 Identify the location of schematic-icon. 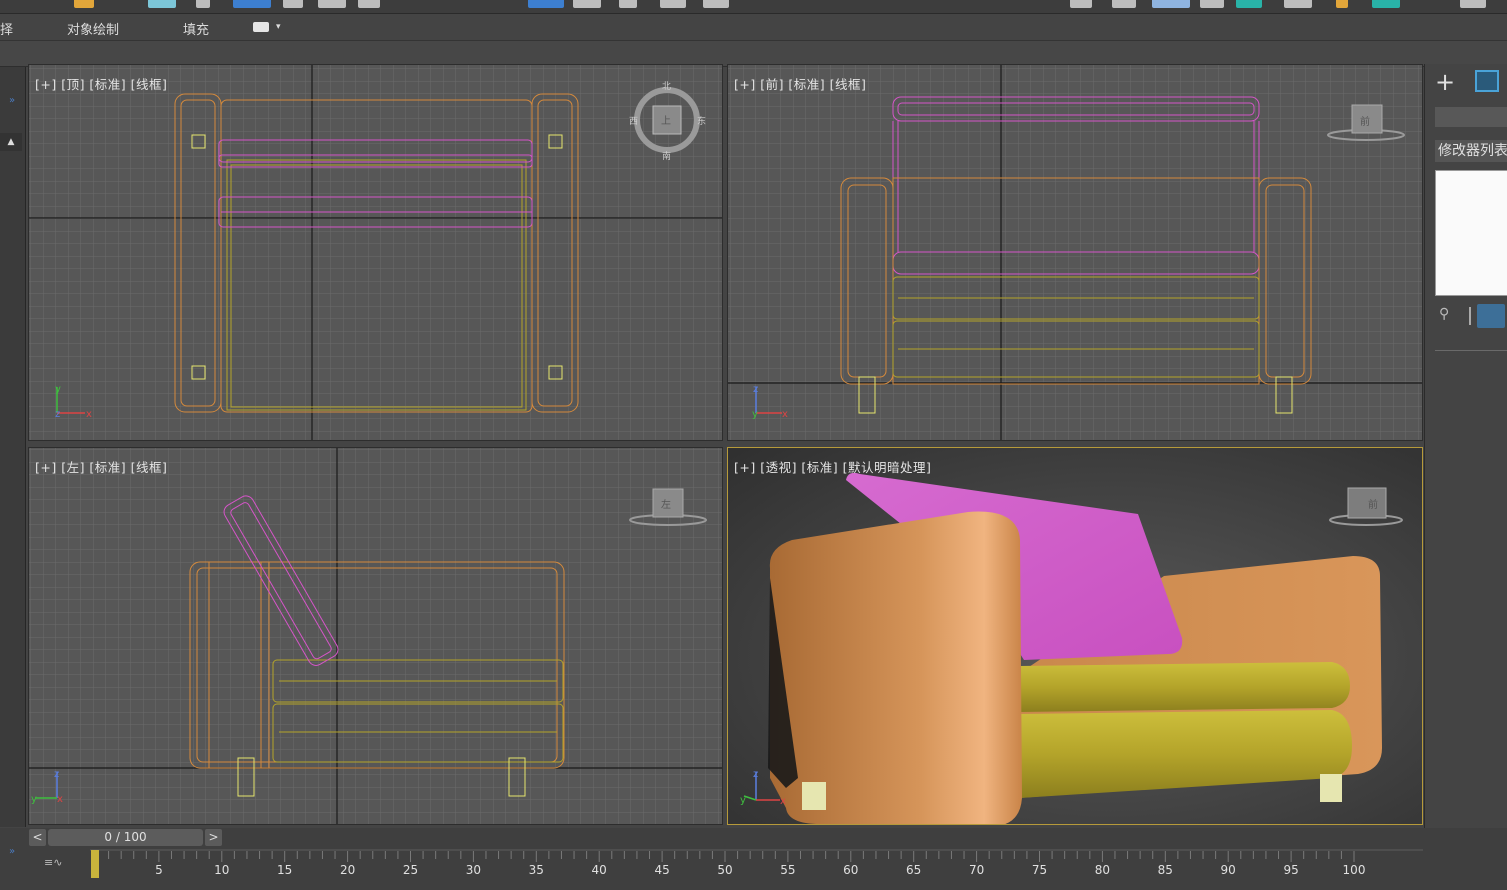
(1212, 4).